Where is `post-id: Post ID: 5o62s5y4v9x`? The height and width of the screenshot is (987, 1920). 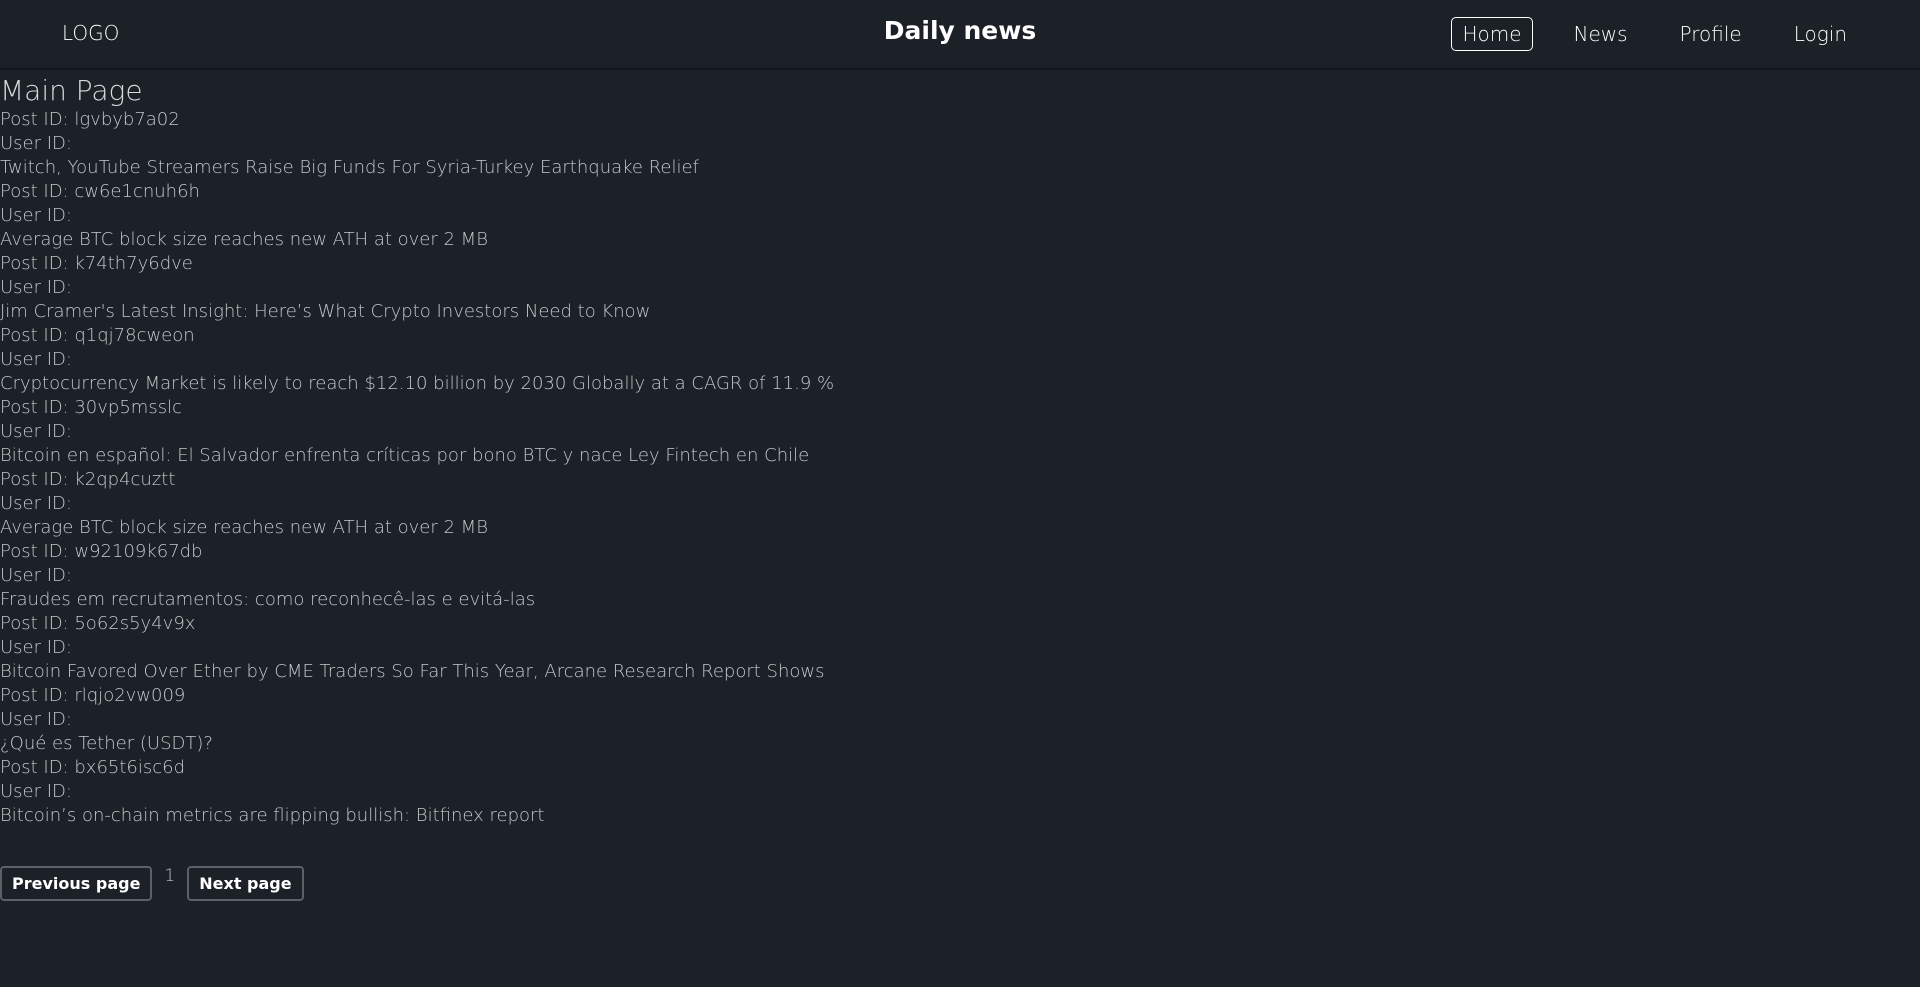 post-id: Post ID: 5o62s5y4v9x is located at coordinates (960, 624).